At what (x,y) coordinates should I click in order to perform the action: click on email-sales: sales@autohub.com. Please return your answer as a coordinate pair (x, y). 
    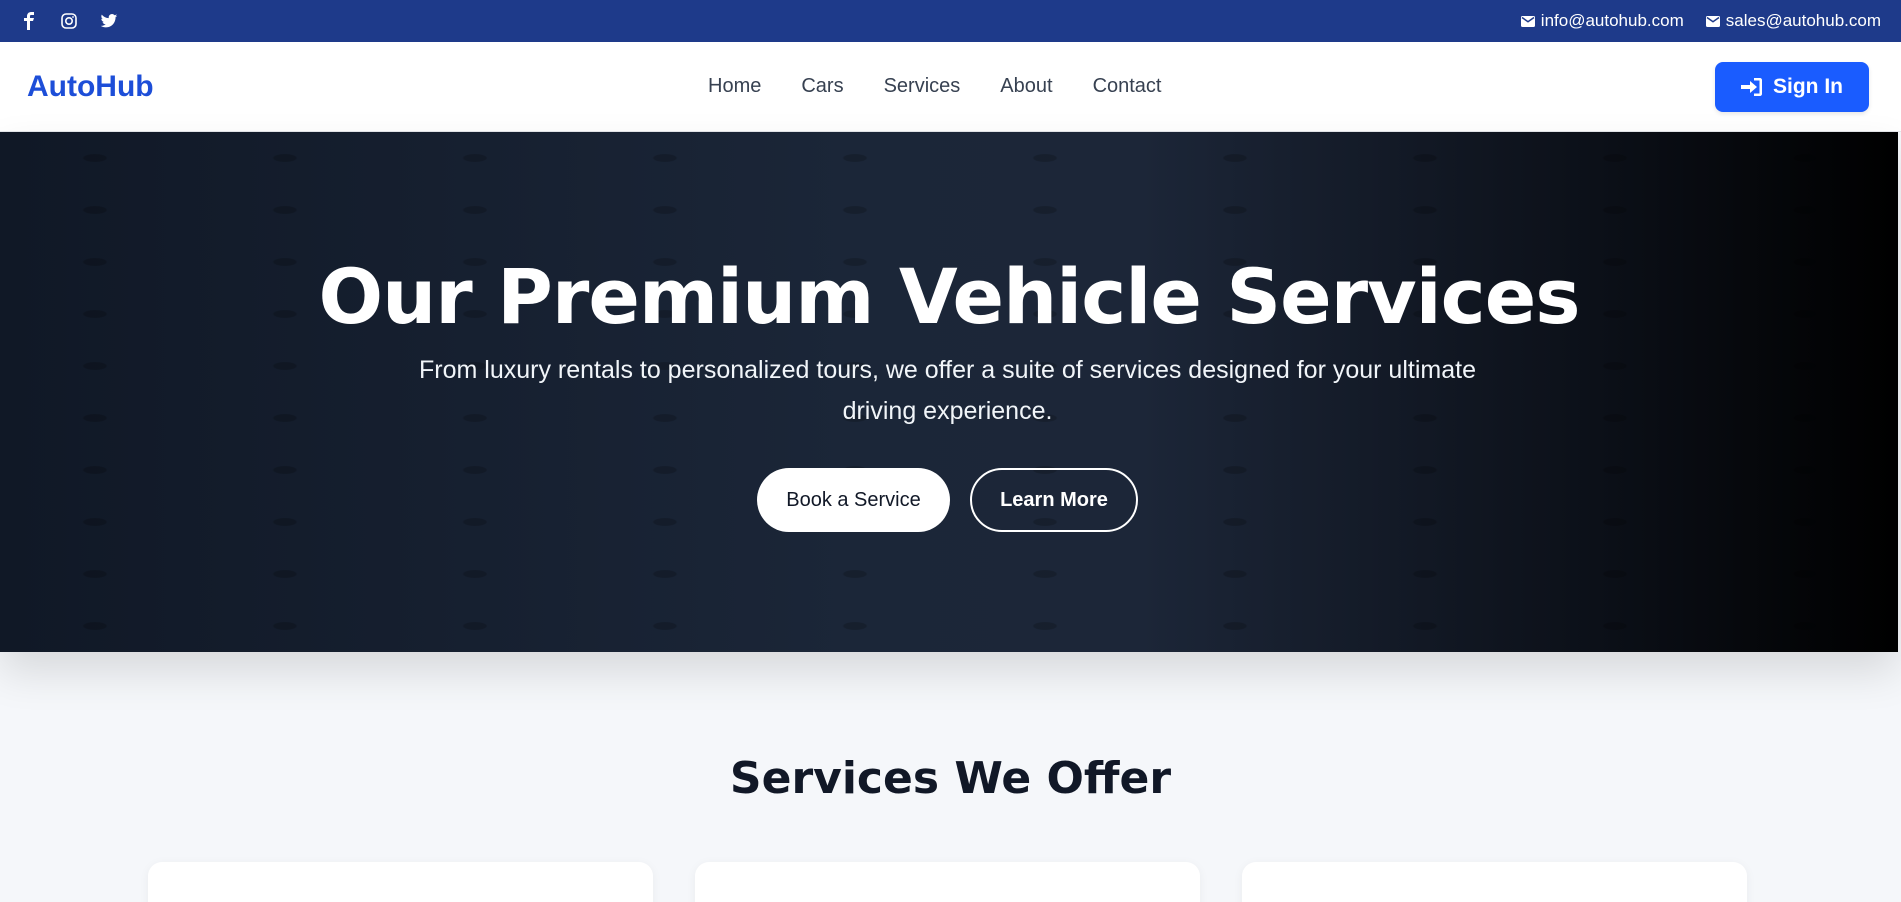
    Looking at the image, I should click on (1793, 21).